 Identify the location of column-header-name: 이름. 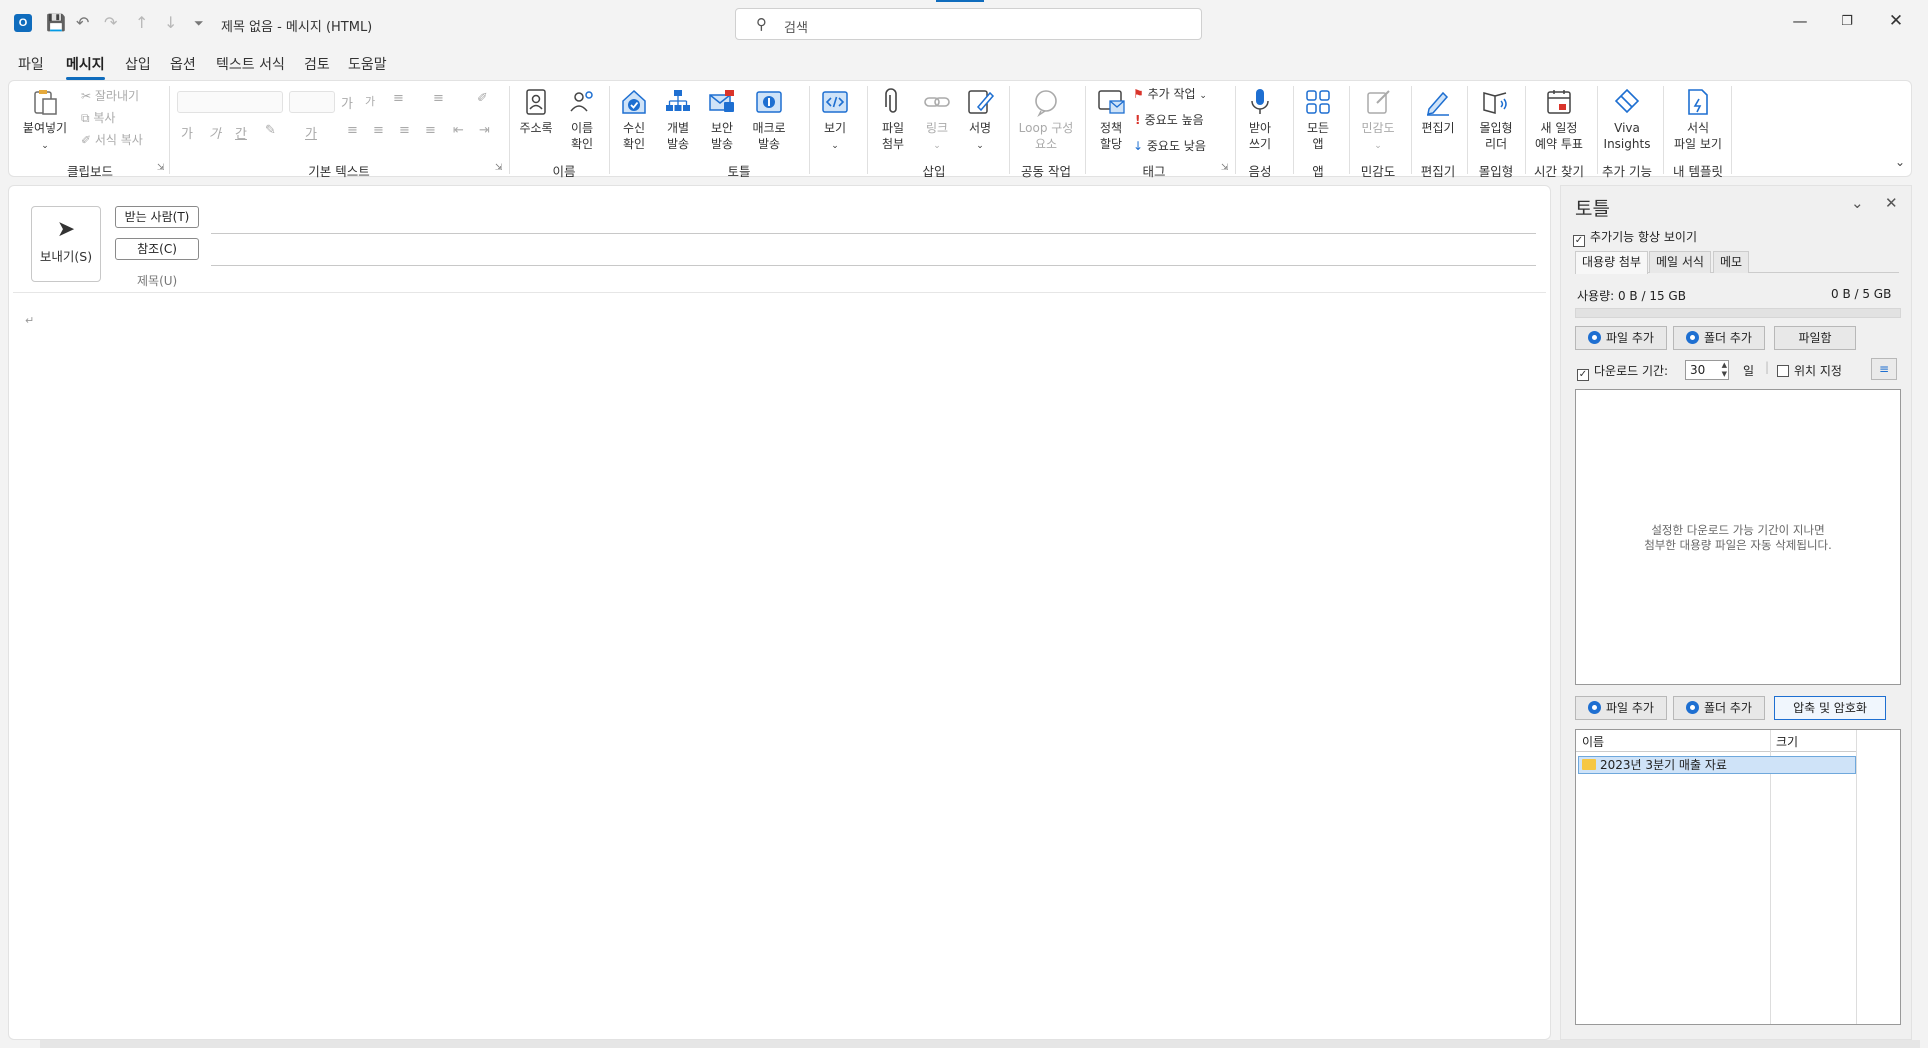
(1593, 741).